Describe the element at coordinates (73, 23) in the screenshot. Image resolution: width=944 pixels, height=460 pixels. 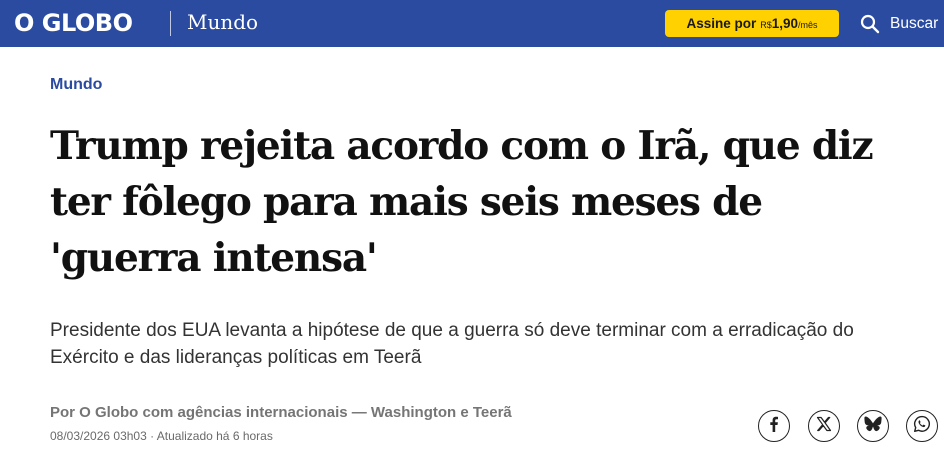
I see `site-logo: O GLOBO` at that location.